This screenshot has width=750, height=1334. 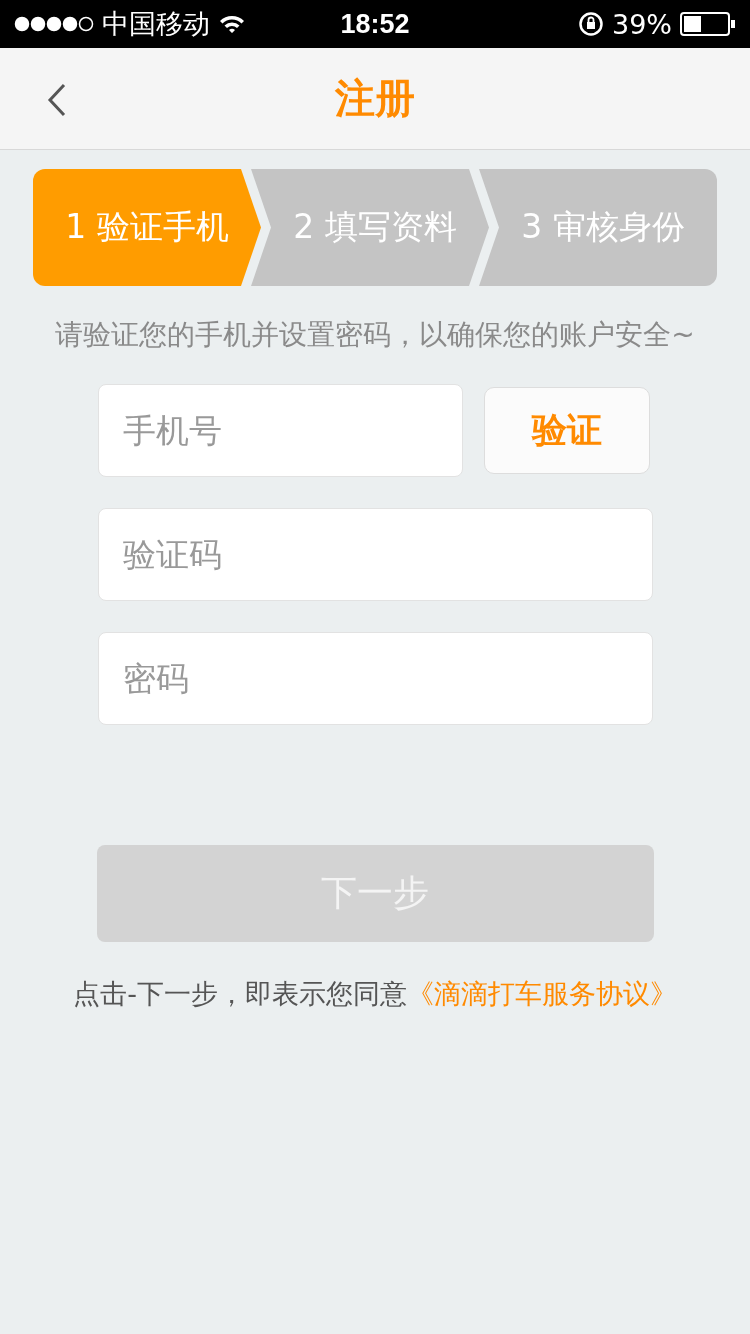 I want to click on hint-text: 请验证您的手机并设置密码，以确保您的账户安全~, so click(x=375, y=335).